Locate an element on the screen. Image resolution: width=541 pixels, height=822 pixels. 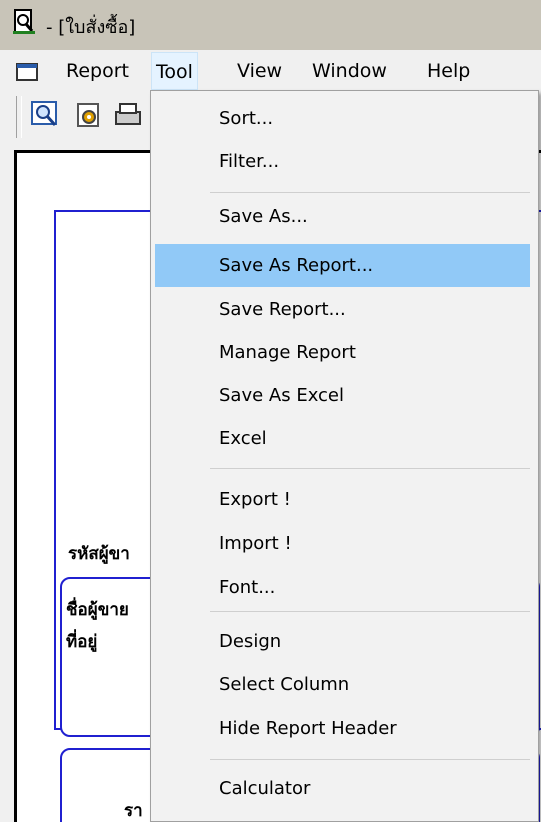
menu-report: Report is located at coordinates (97, 71).